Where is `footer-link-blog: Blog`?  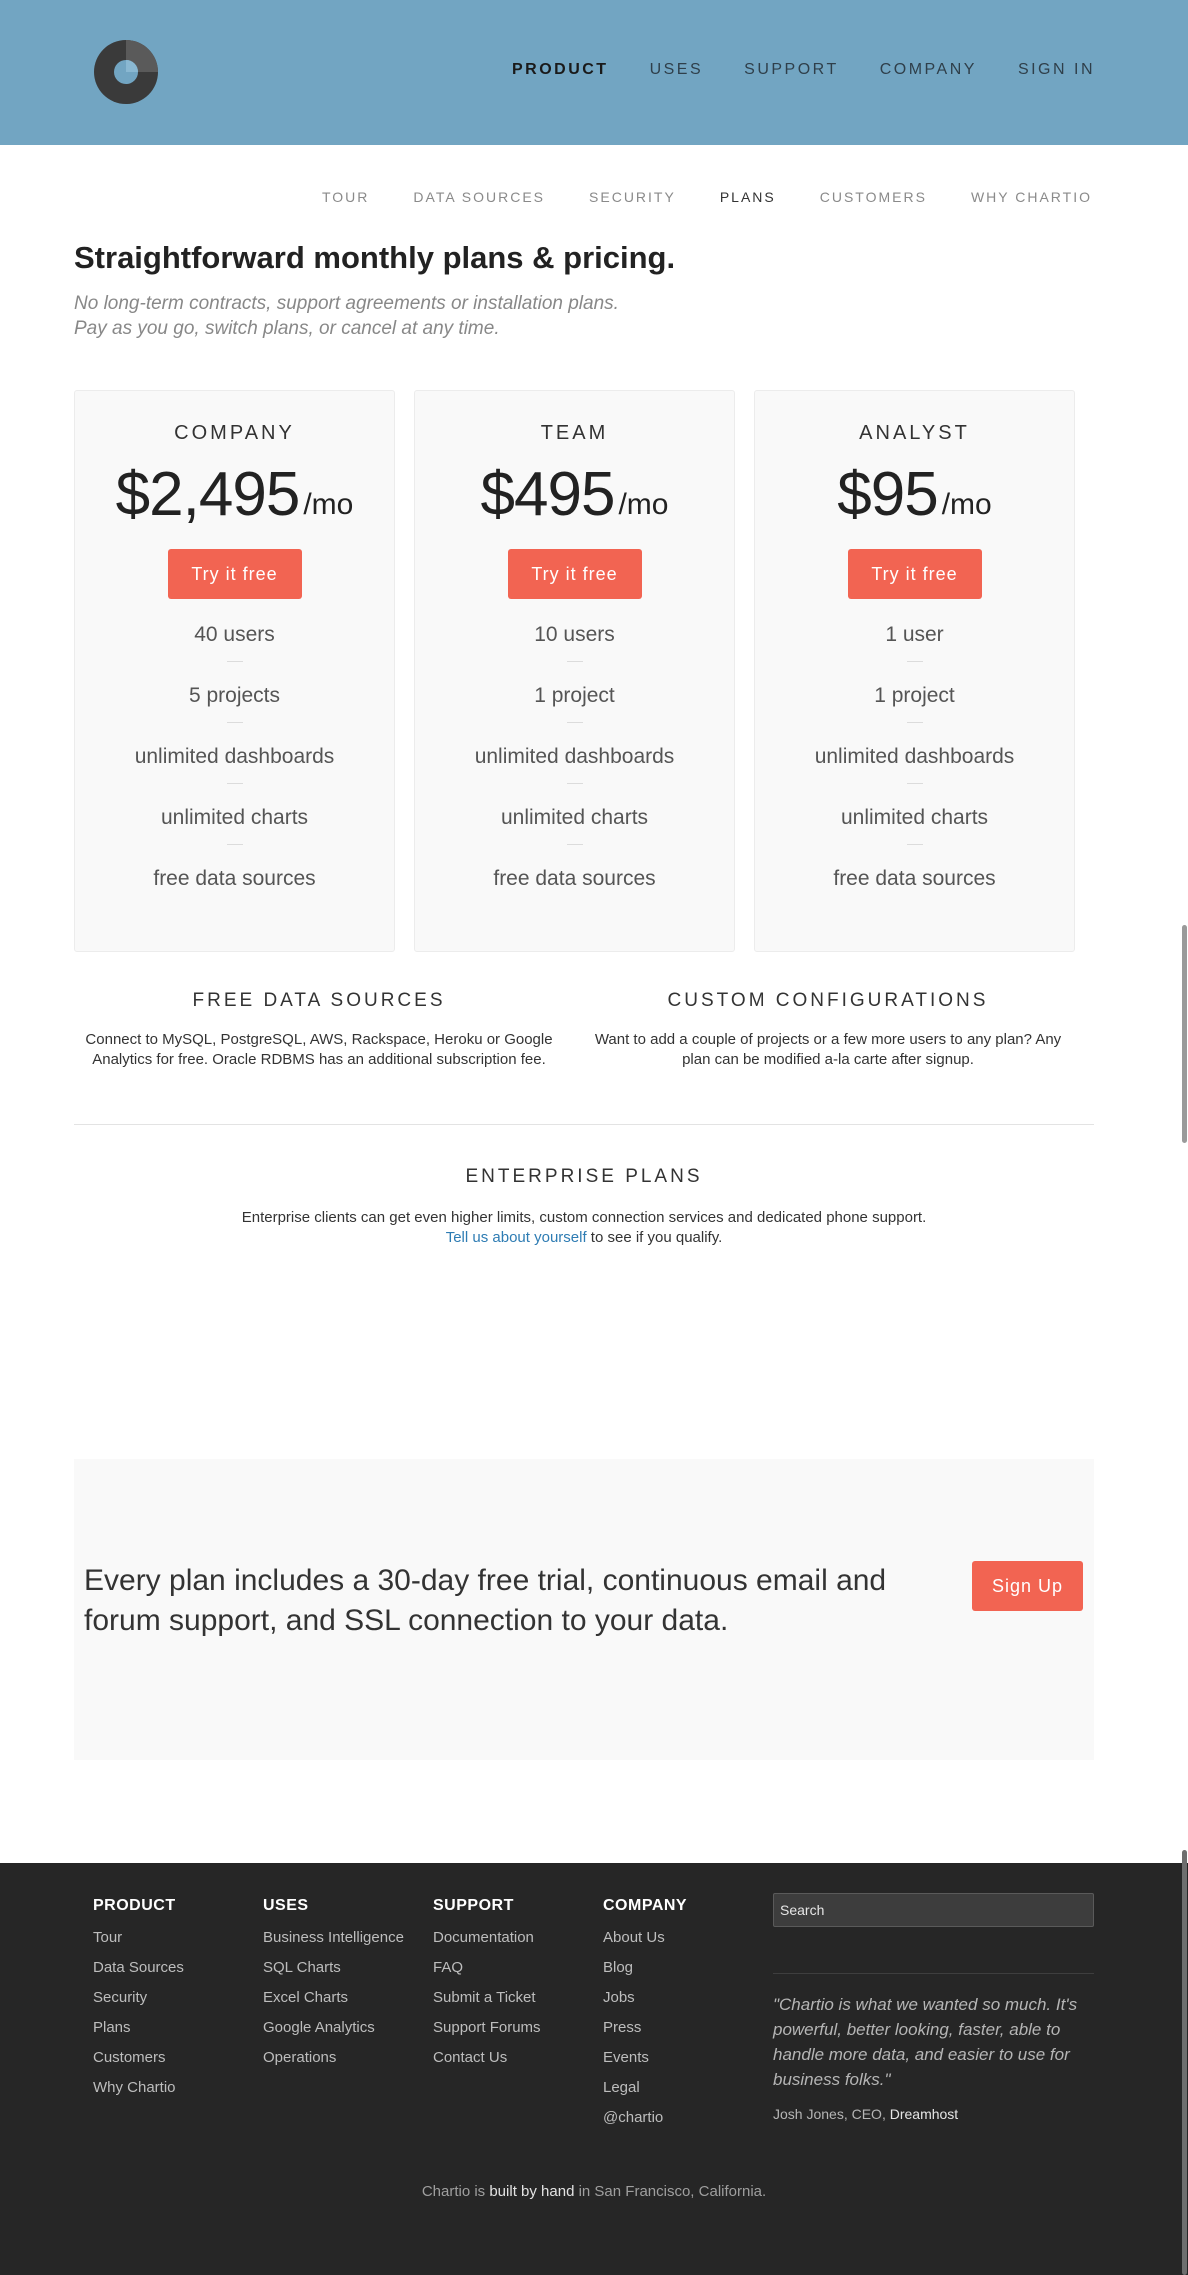 footer-link-blog: Blog is located at coordinates (645, 1968).